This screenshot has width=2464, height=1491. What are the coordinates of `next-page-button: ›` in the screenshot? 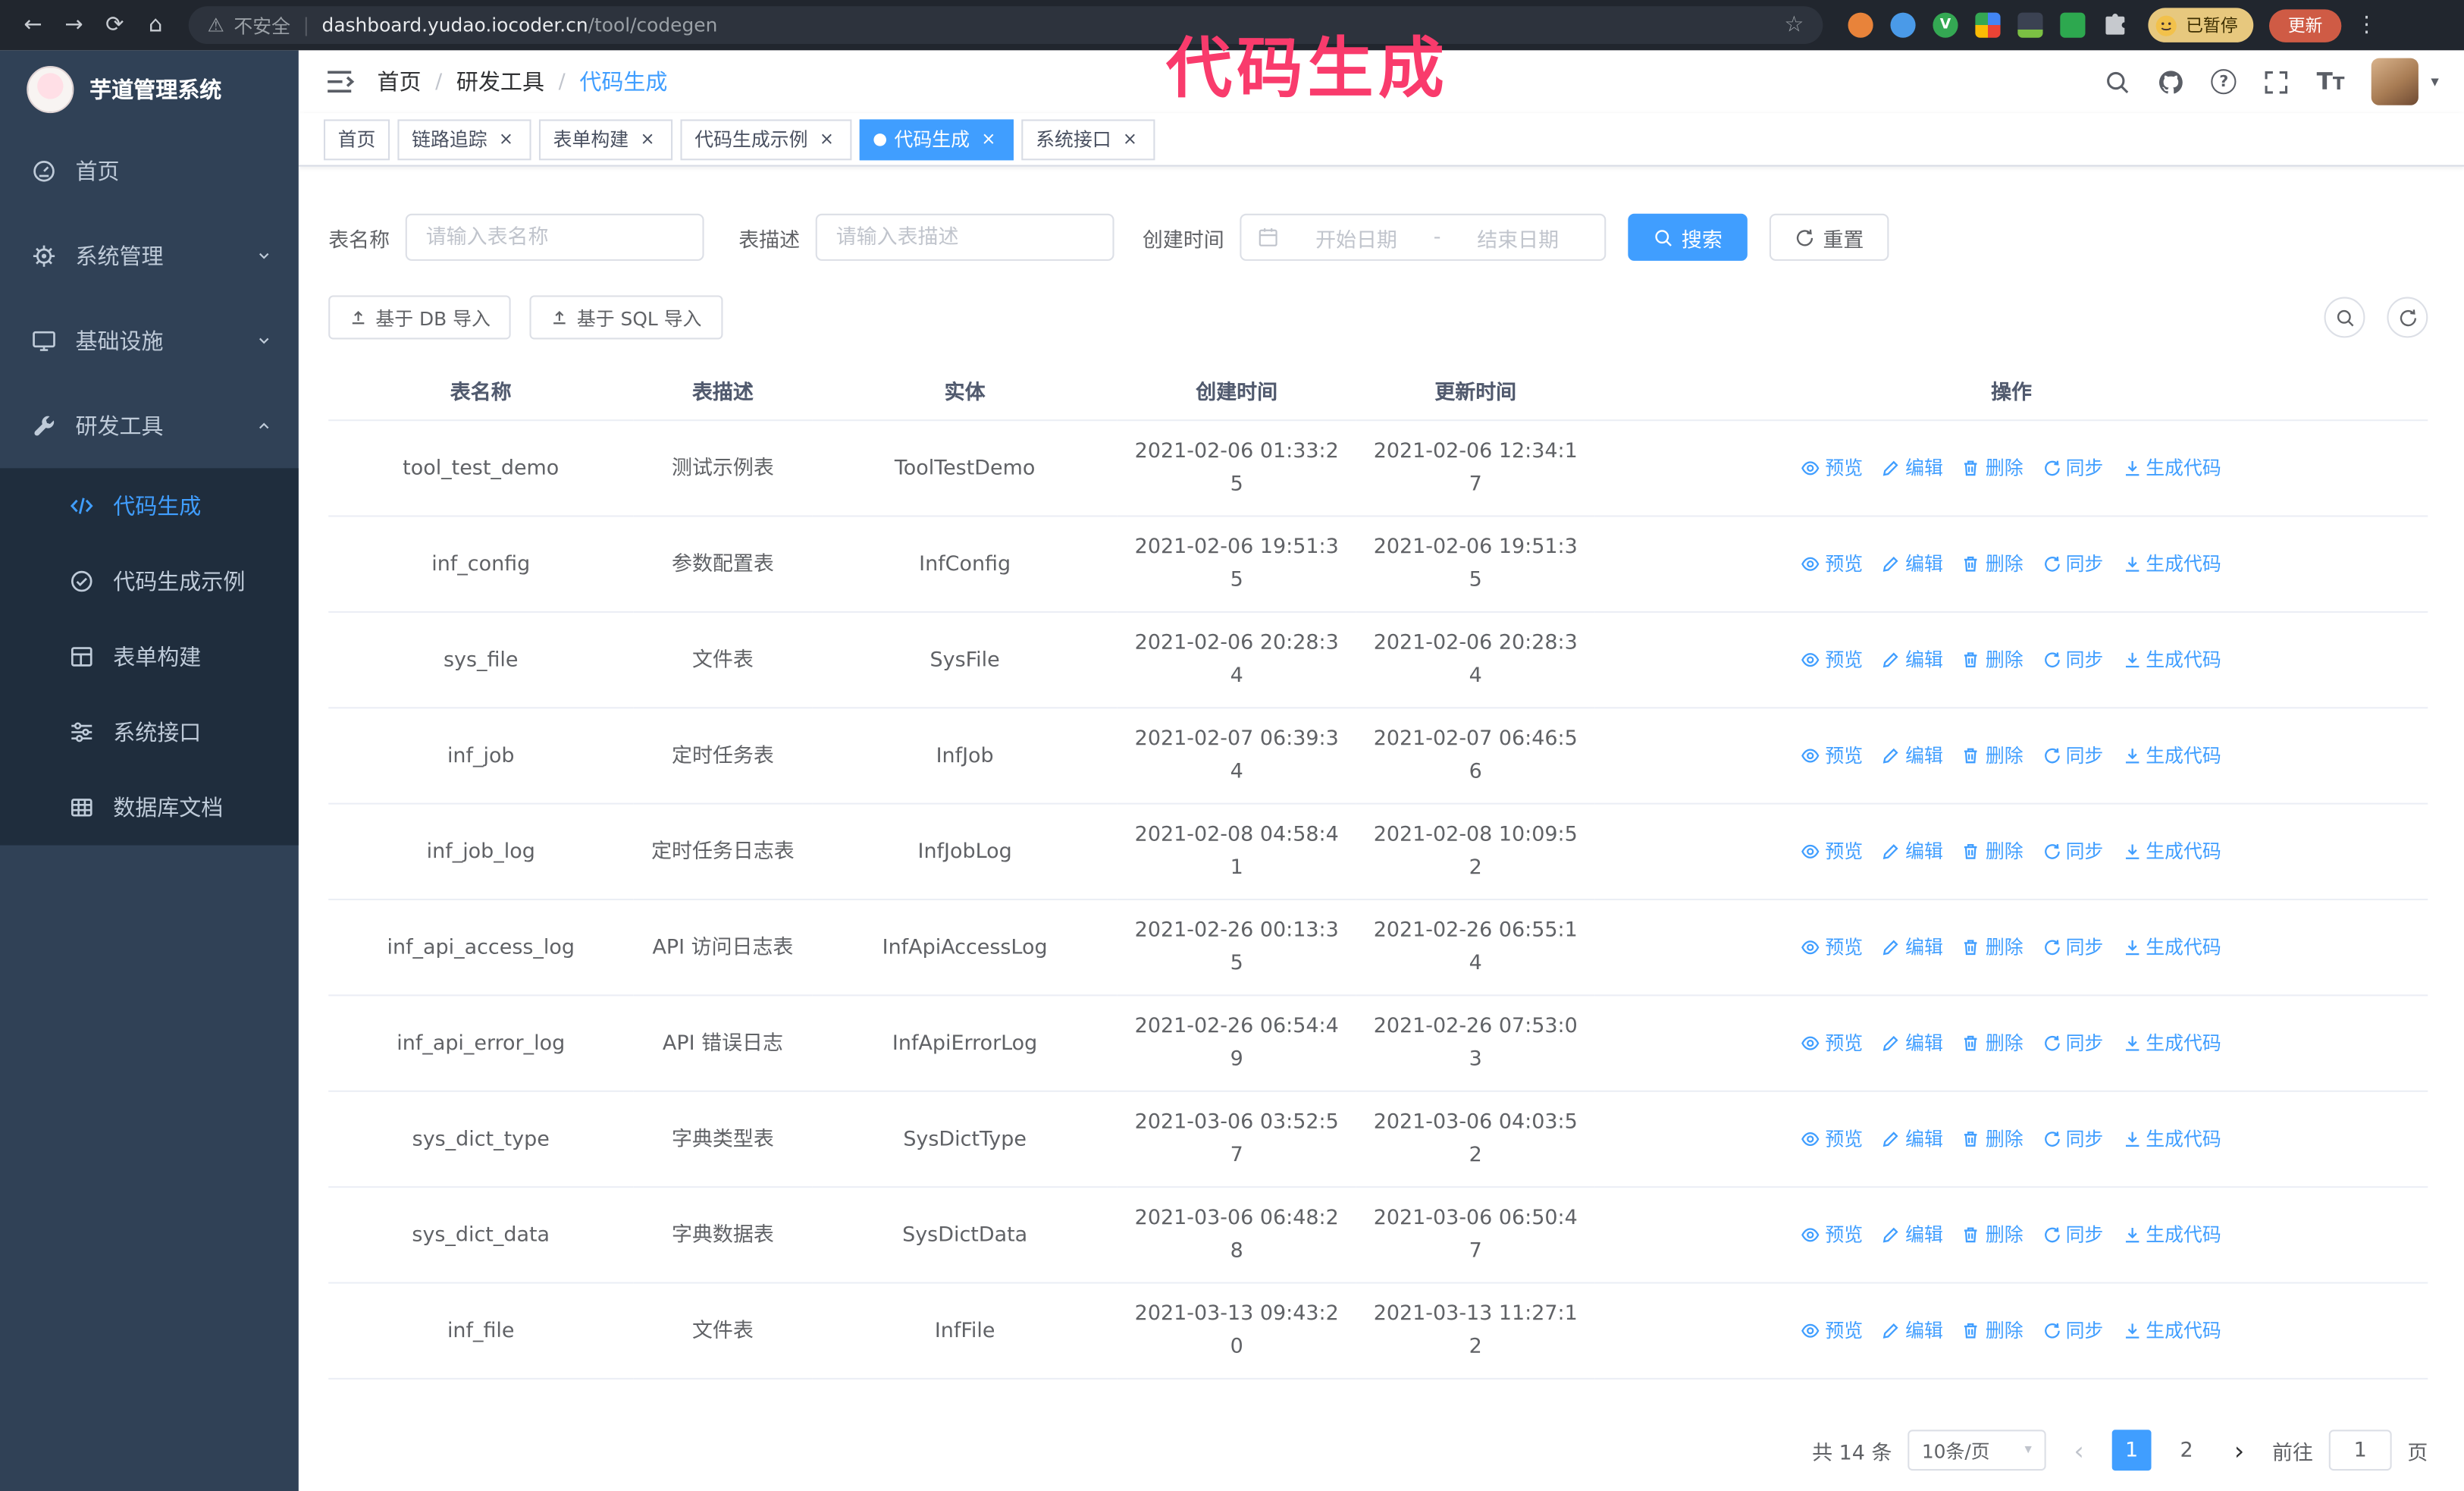 It's located at (2240, 1450).